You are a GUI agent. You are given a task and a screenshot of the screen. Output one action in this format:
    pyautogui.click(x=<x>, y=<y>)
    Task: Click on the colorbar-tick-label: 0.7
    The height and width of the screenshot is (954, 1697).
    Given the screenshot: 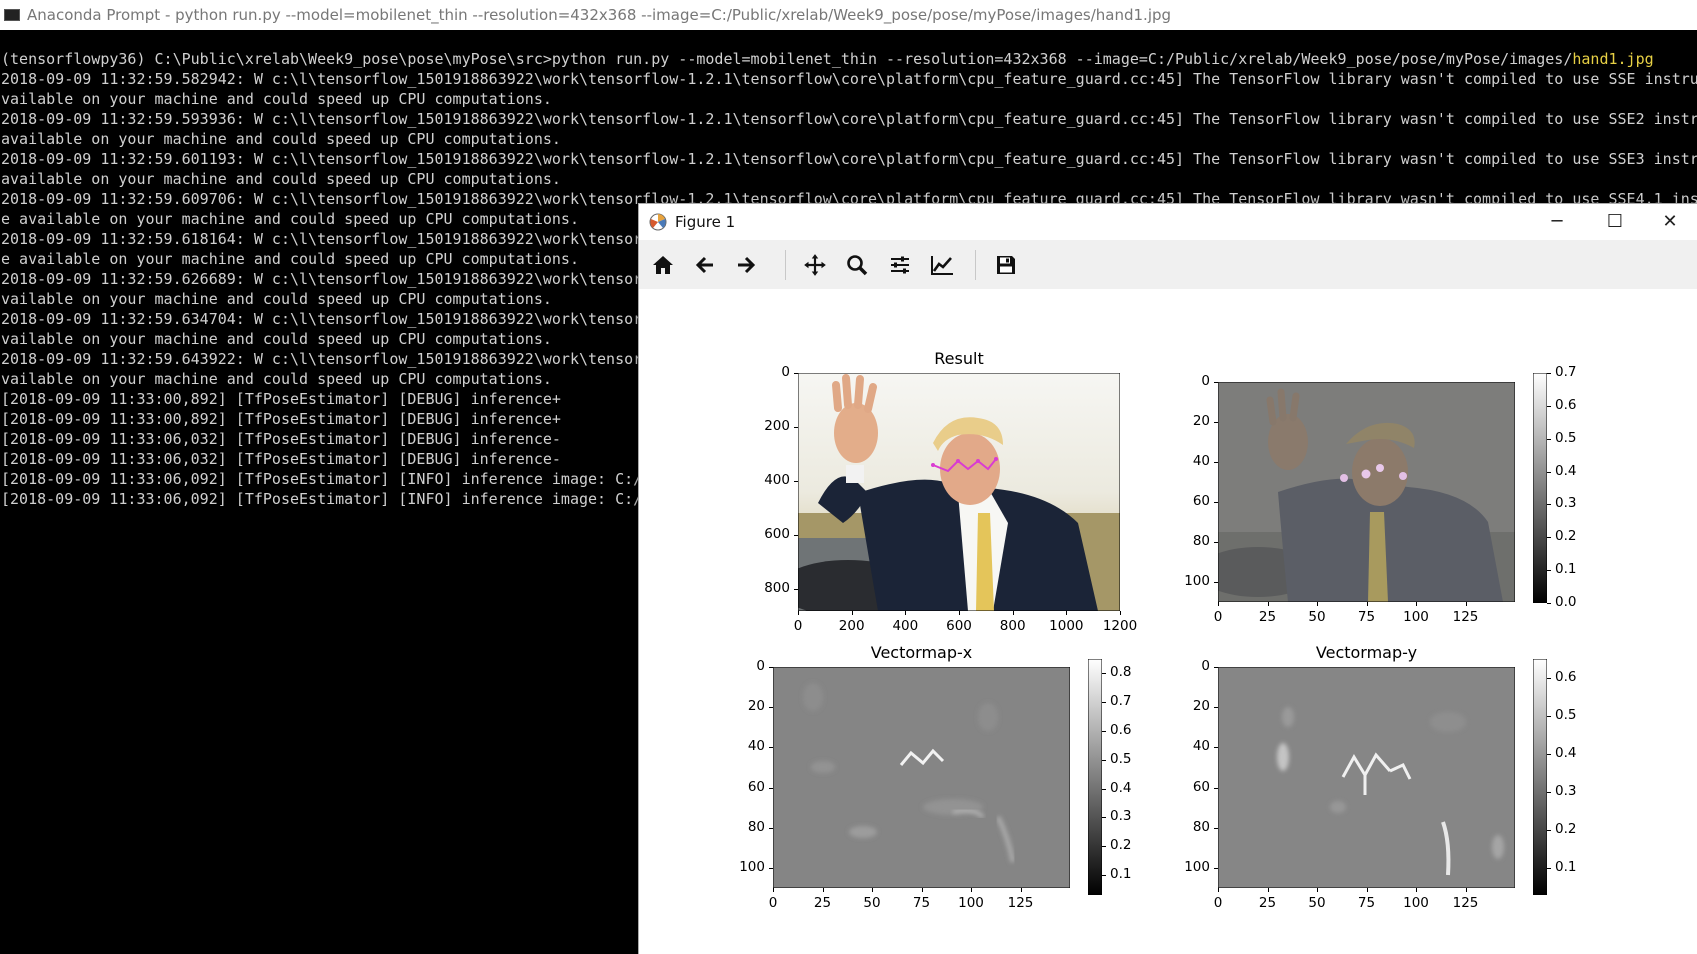 What is the action you would take?
    pyautogui.click(x=1121, y=701)
    